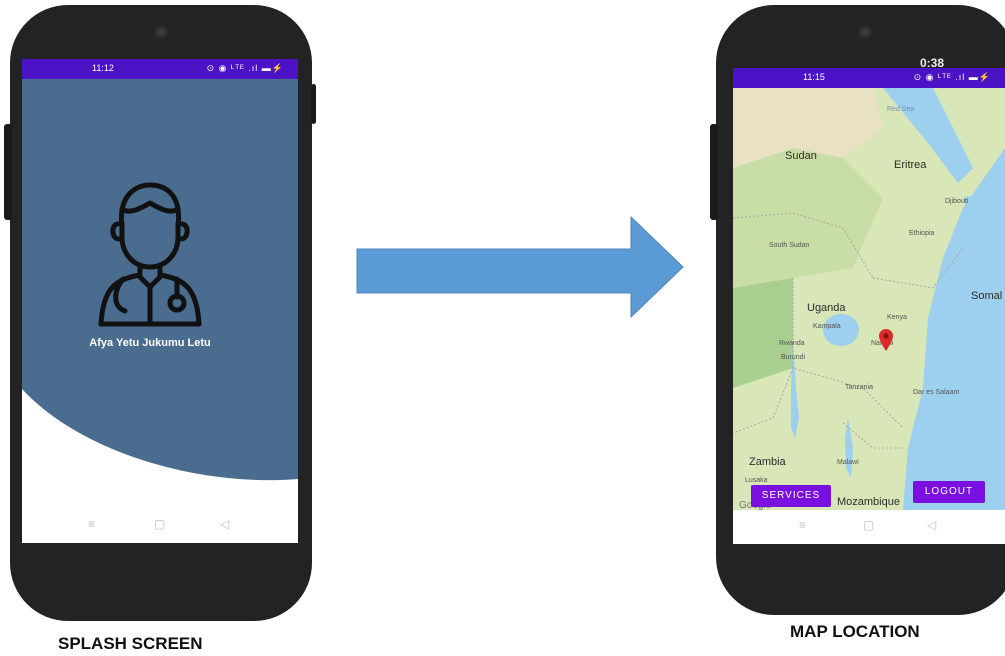 Image resolution: width=1005 pixels, height=656 pixels. Describe the element at coordinates (150, 254) in the screenshot. I see `doctor-icon` at that location.